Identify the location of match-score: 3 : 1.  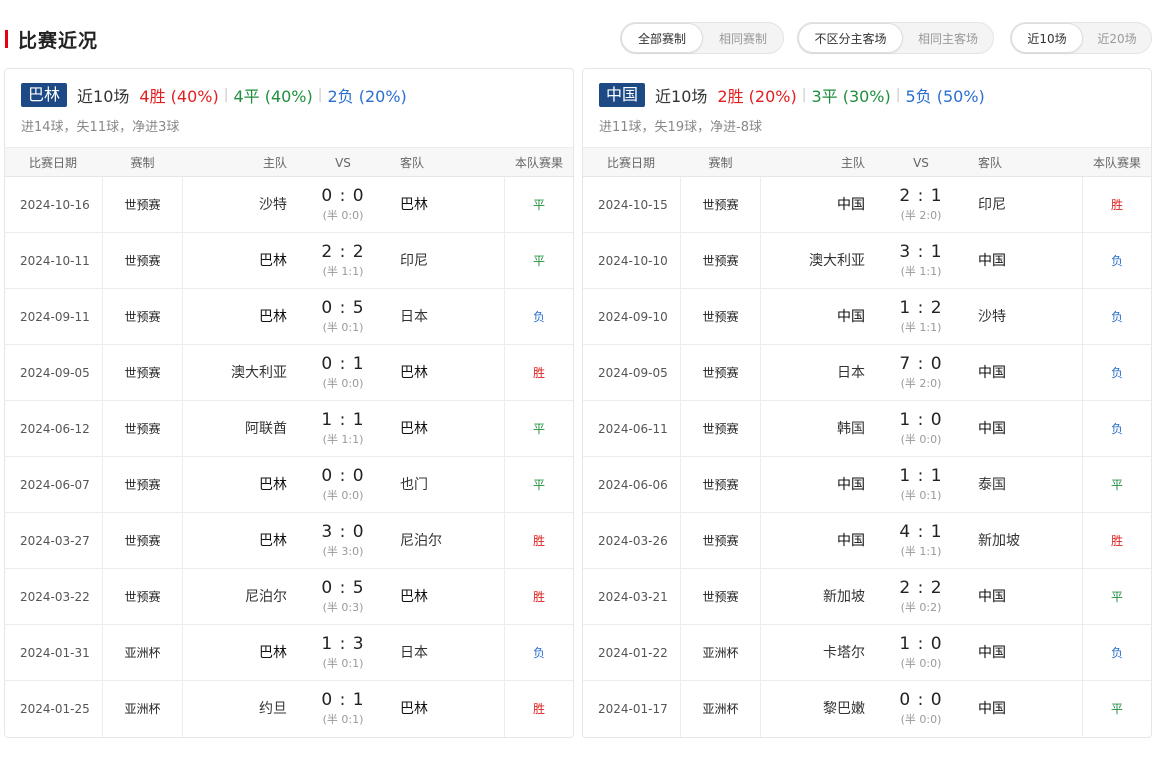
(921, 252).